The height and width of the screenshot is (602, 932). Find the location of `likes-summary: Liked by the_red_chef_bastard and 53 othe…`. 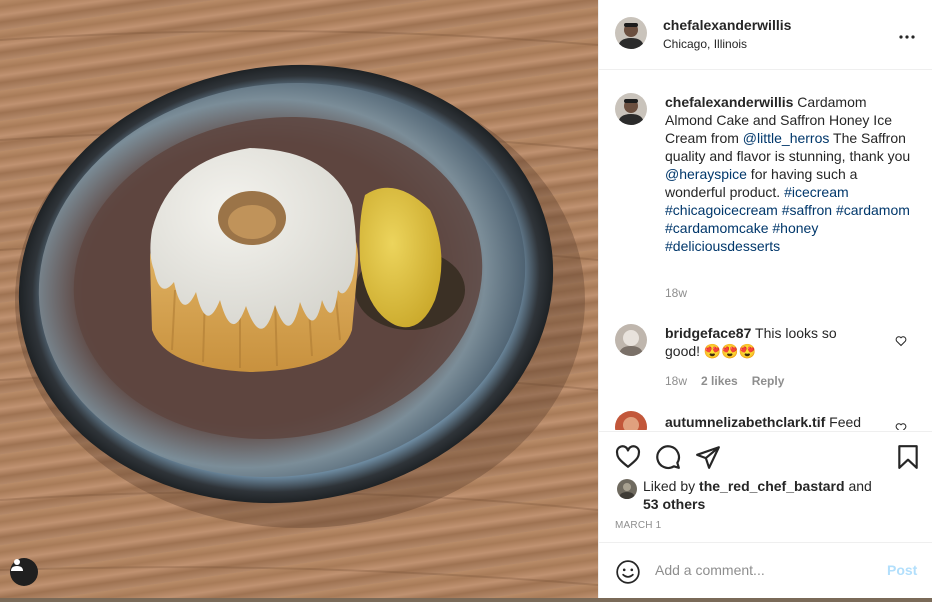

likes-summary: Liked by the_red_chef_bastard and 53 othe… is located at coordinates (778, 495).